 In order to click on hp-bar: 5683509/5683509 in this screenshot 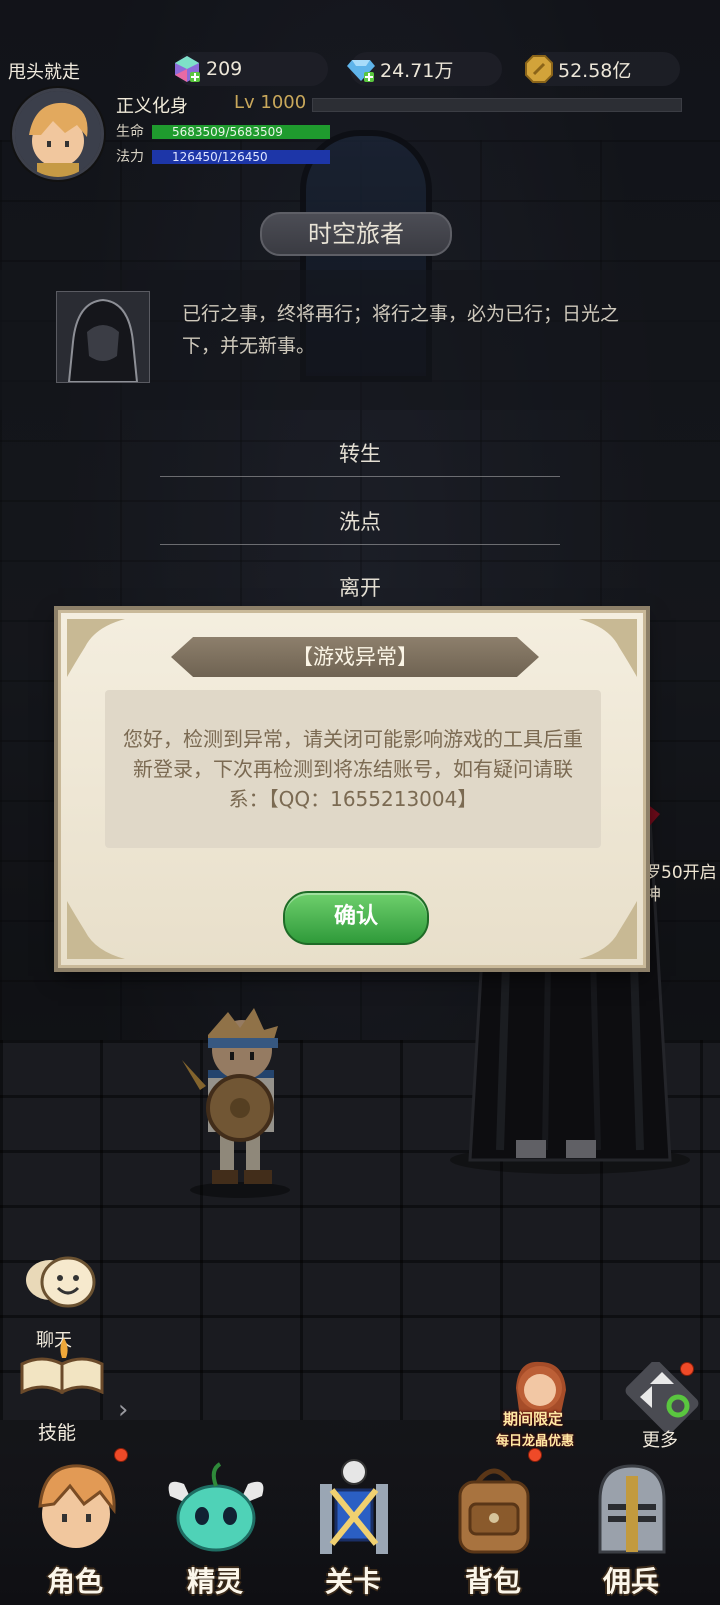, I will do `click(241, 132)`.